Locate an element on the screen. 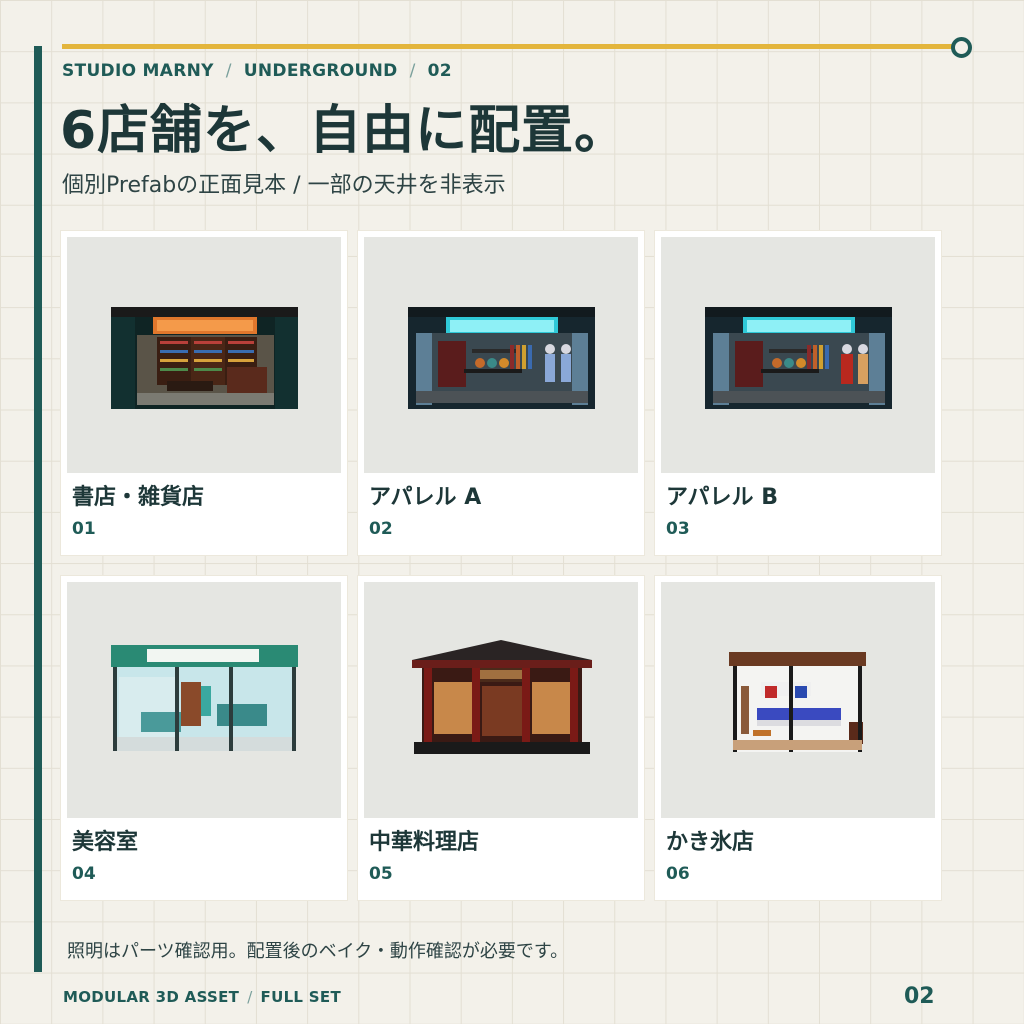 The height and width of the screenshot is (1024, 1024). store-card-bookstore: 書店・雑貨店 01 is located at coordinates (204, 393).